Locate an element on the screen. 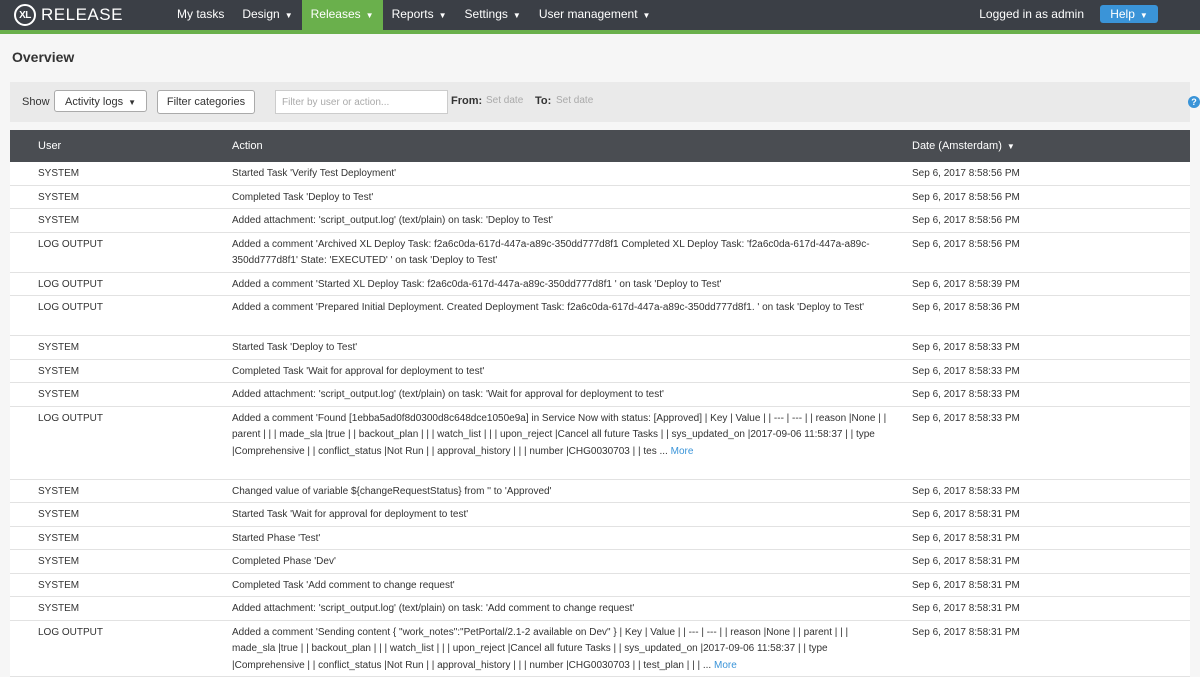 The width and height of the screenshot is (1200, 677). row-action-text: Started Phase 'Test' is located at coordinates (276, 538).